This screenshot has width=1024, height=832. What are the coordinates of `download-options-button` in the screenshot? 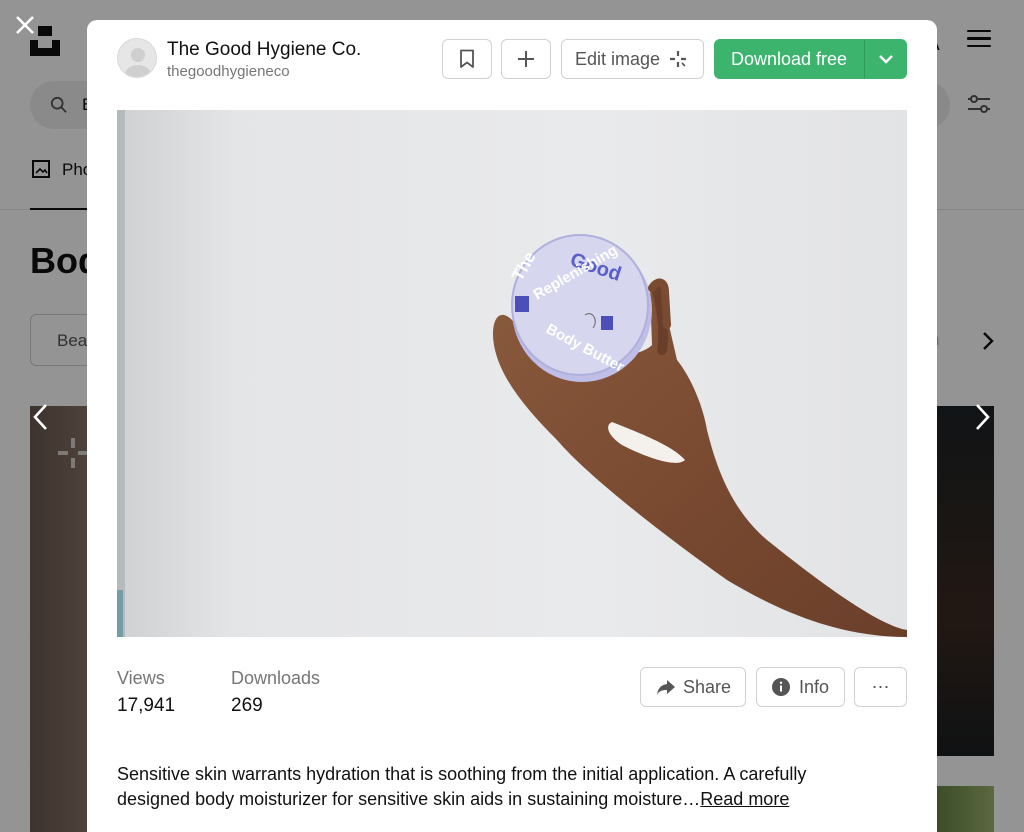 It's located at (885, 59).